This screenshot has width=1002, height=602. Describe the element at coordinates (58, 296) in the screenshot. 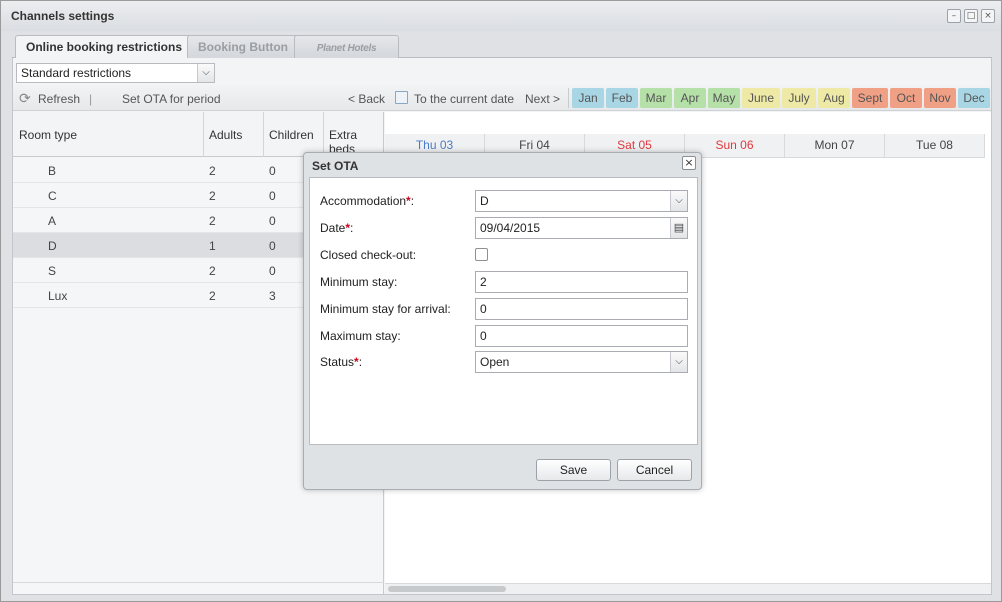

I see `room-type-cell: Lux` at that location.